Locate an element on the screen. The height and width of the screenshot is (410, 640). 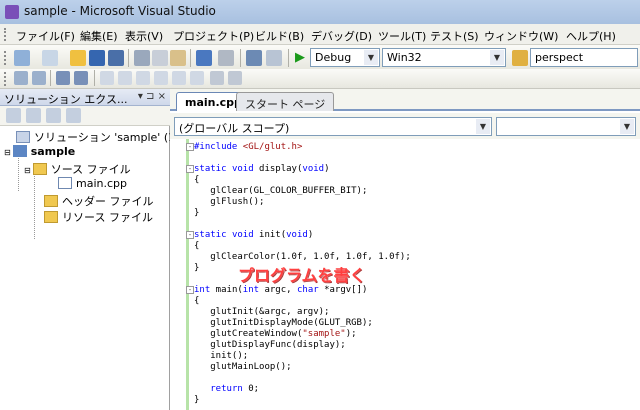
solution-explorer-header: ソリューション エクス... ▾ ⊐ × is located at coordinates (85, 97).